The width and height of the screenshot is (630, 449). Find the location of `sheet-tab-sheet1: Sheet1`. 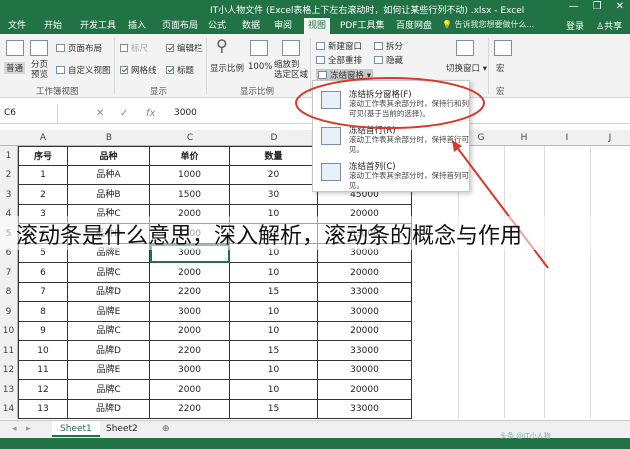

sheet-tab-sheet1: Sheet1 is located at coordinates (76, 429).